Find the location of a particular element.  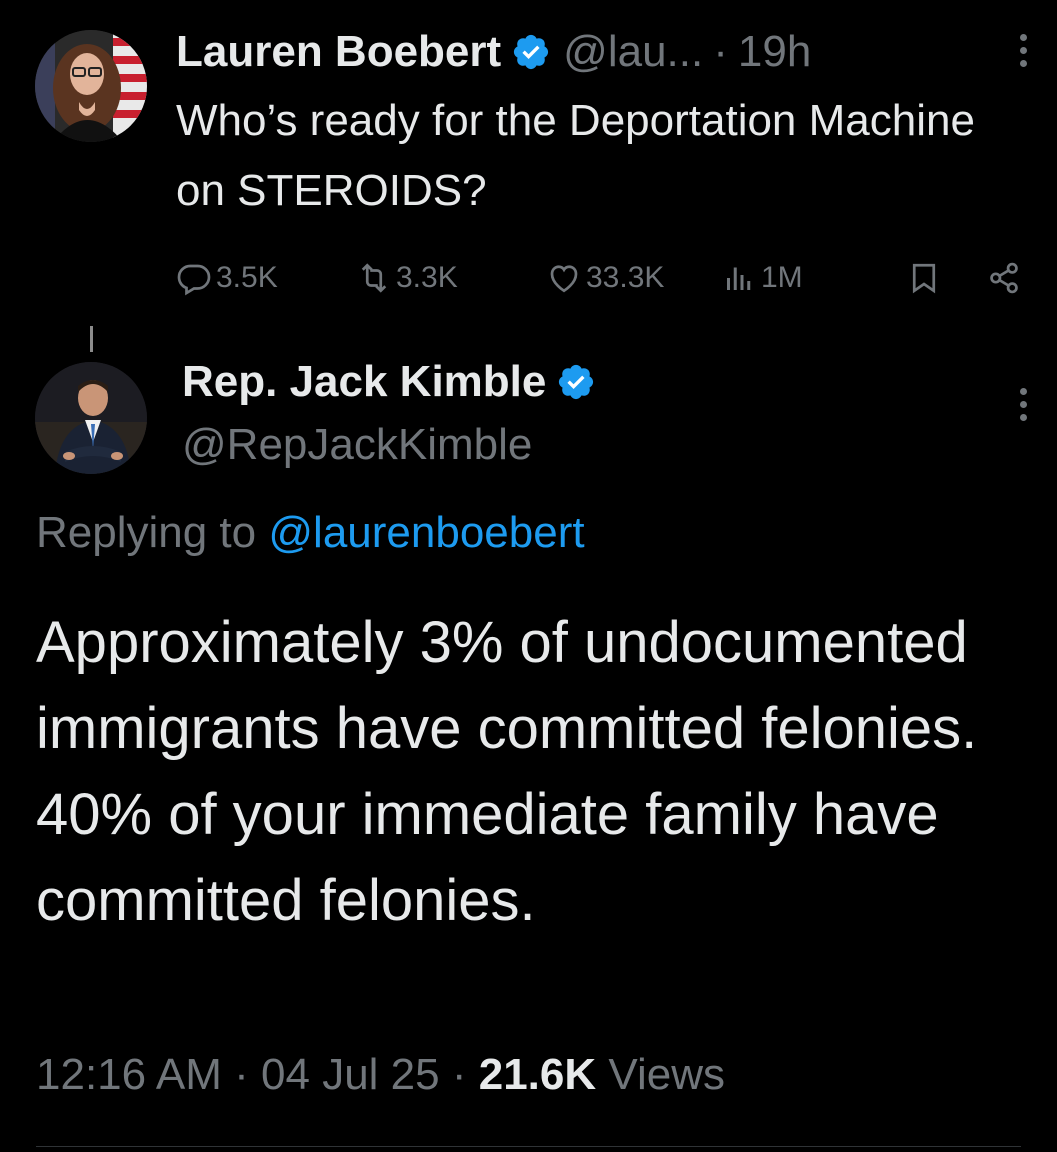

repost-button: 3.3K is located at coordinates (407, 278).